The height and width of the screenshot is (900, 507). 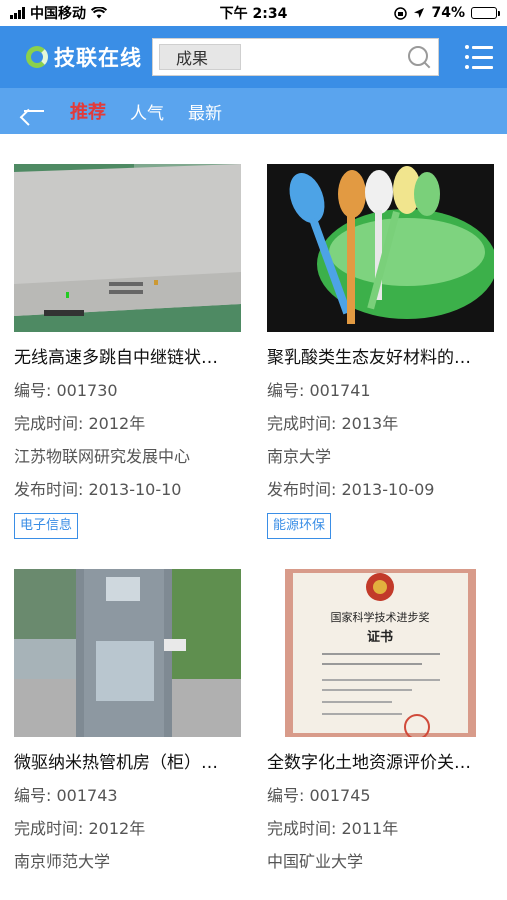 What do you see at coordinates (485, 13) in the screenshot?
I see `battery-icon` at bounding box center [485, 13].